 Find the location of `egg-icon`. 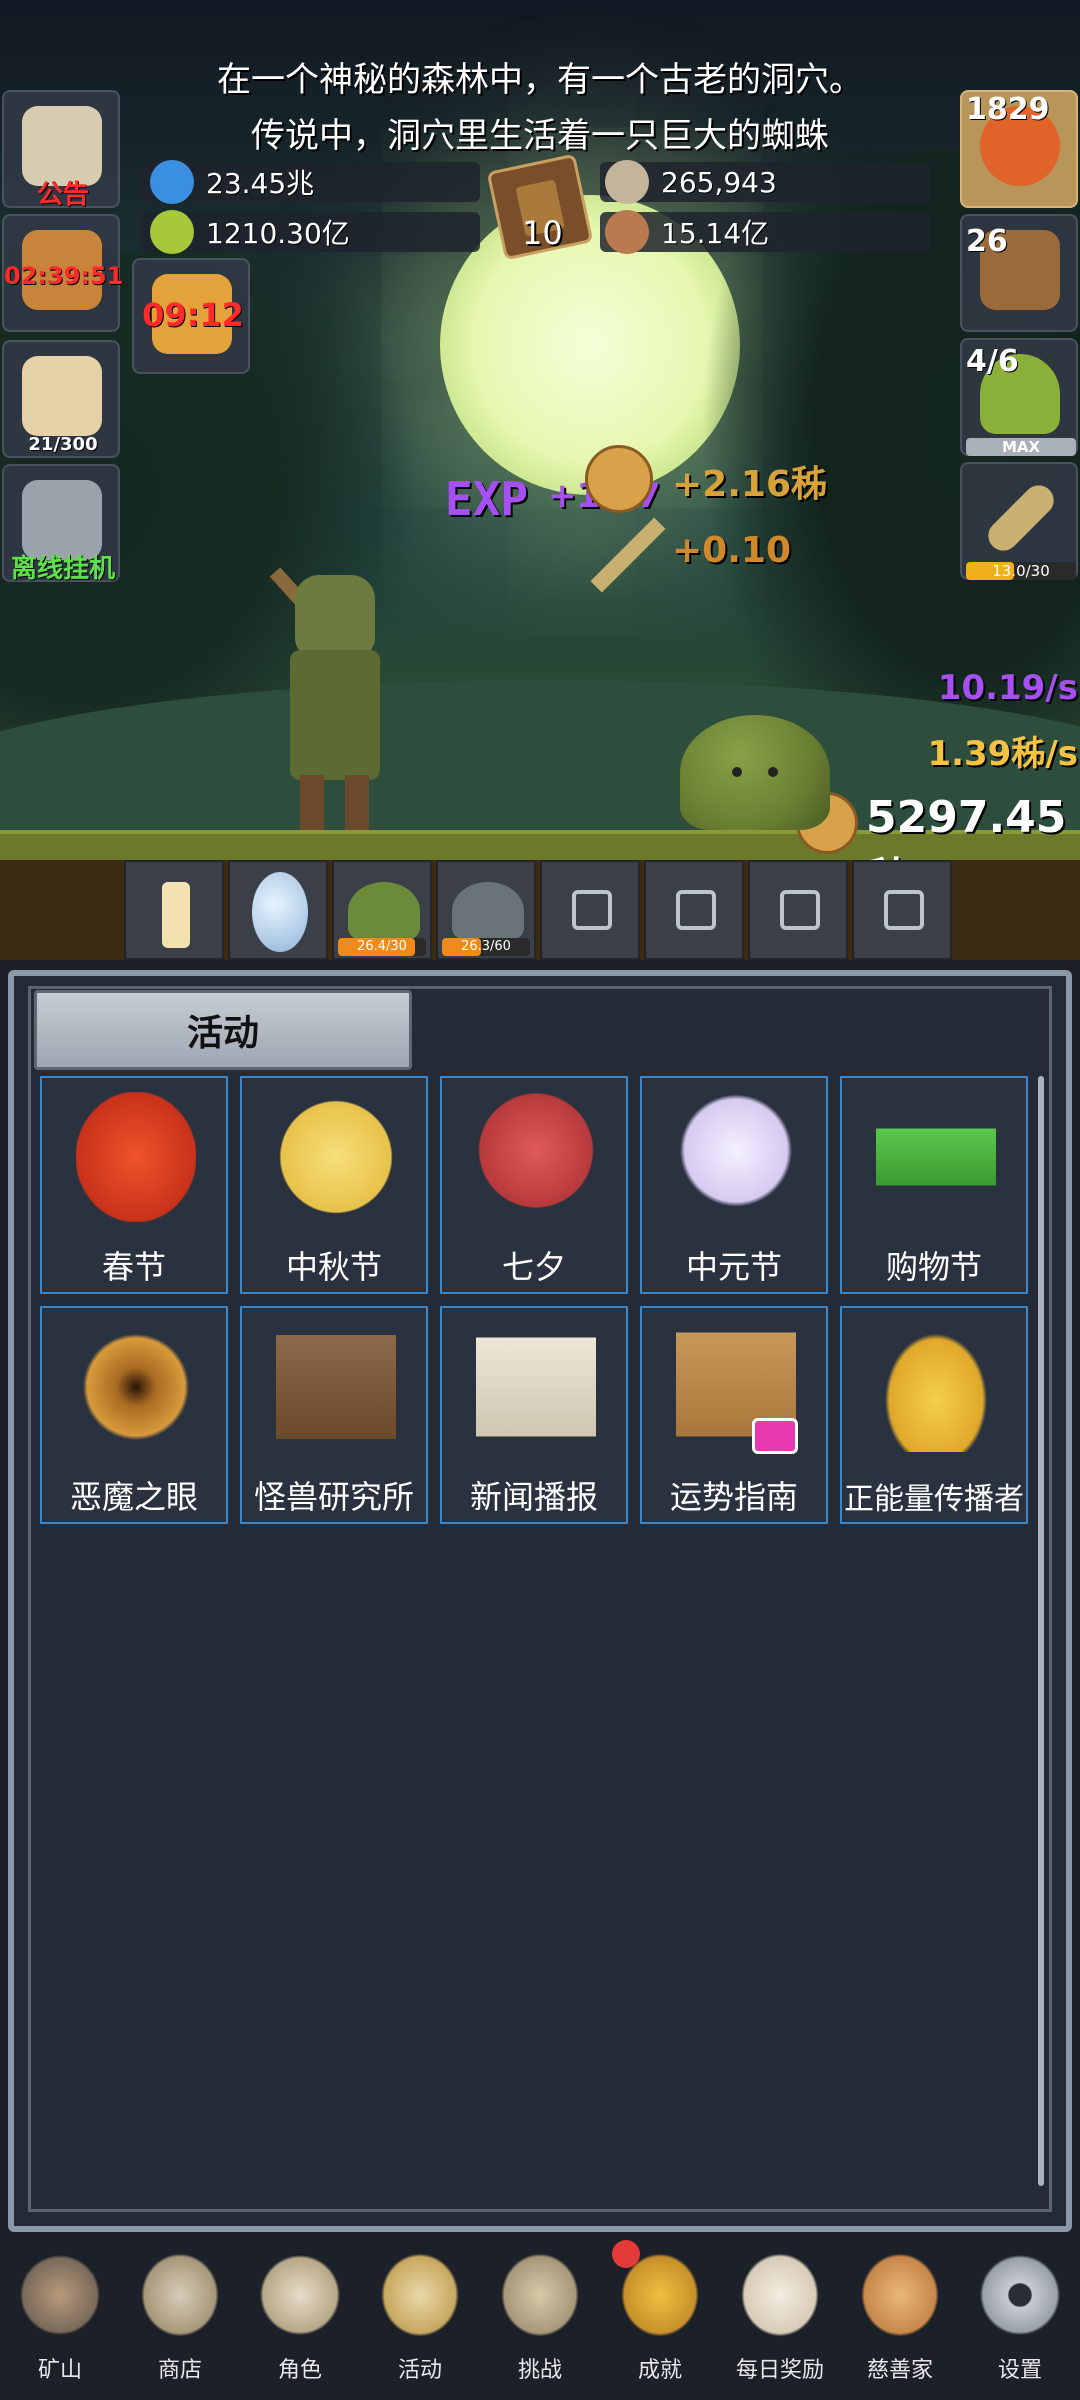

egg-icon is located at coordinates (280, 912).